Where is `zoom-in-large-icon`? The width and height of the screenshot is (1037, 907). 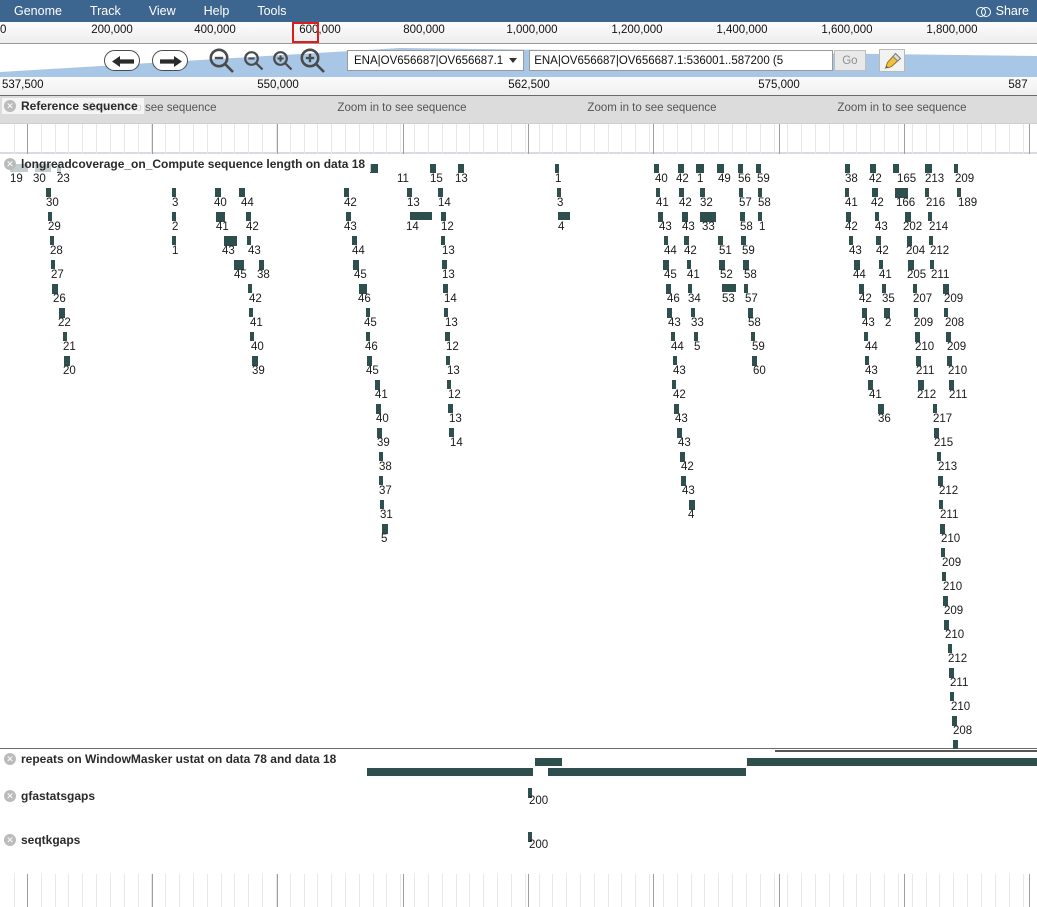 zoom-in-large-icon is located at coordinates (312, 60).